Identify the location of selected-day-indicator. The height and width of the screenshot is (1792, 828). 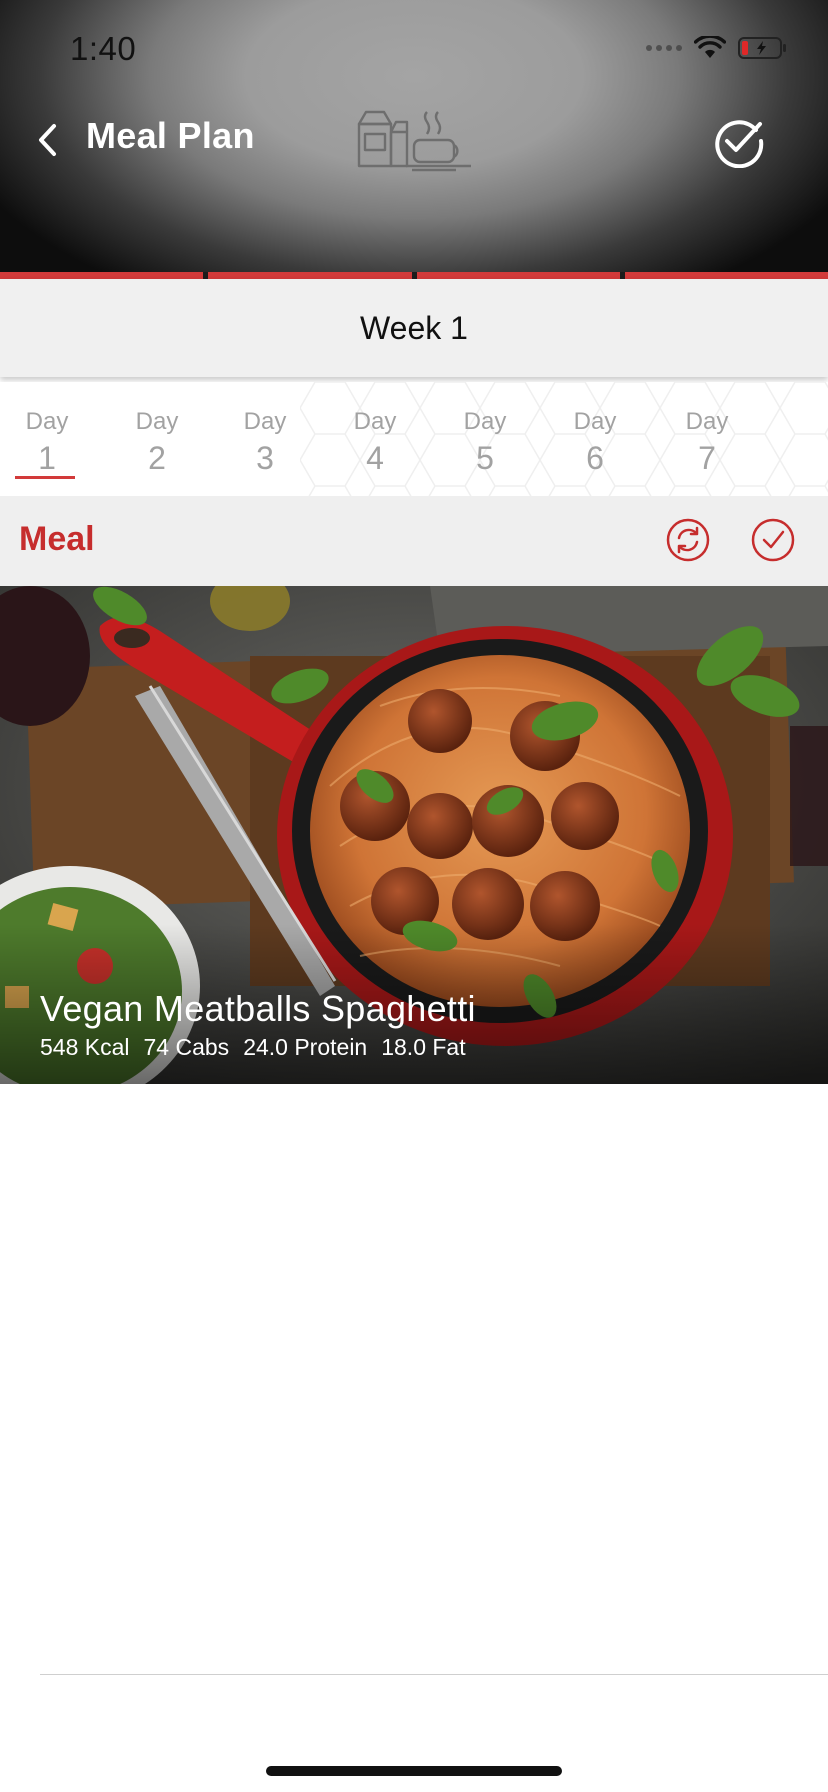
(45, 477).